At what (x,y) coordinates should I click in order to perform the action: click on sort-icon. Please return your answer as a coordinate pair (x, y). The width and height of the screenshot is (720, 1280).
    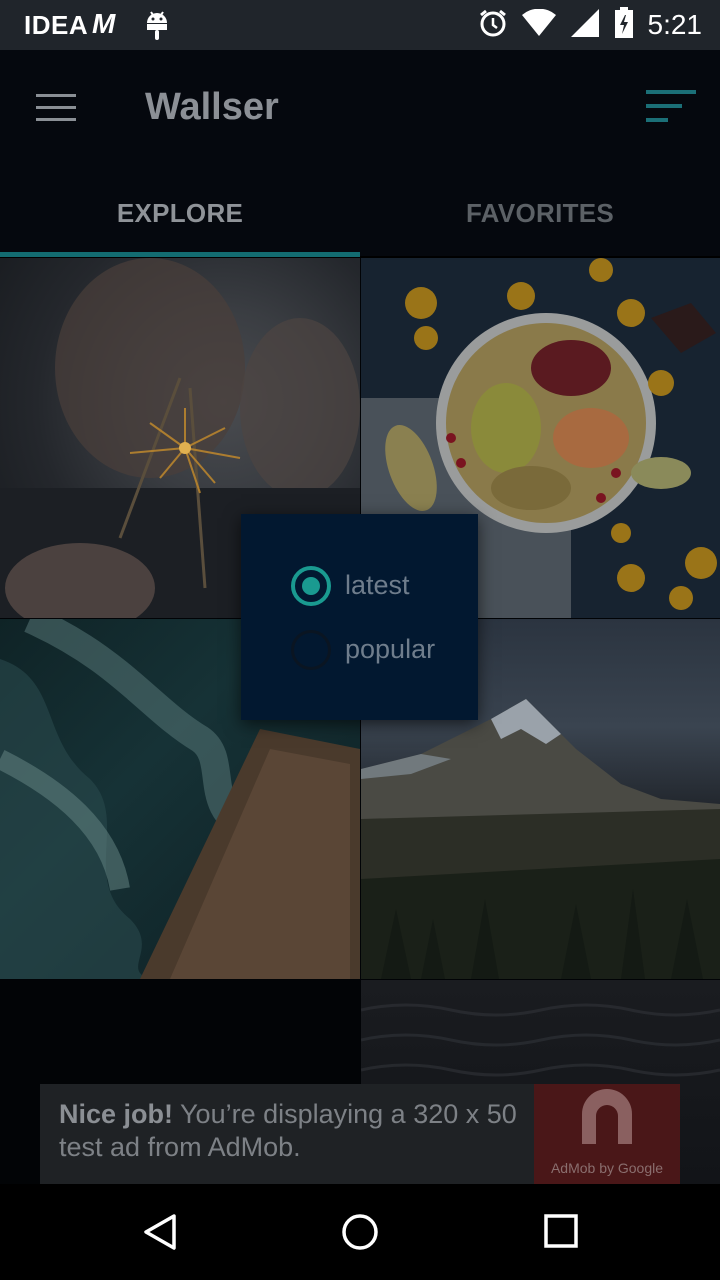
    Looking at the image, I should click on (671, 106).